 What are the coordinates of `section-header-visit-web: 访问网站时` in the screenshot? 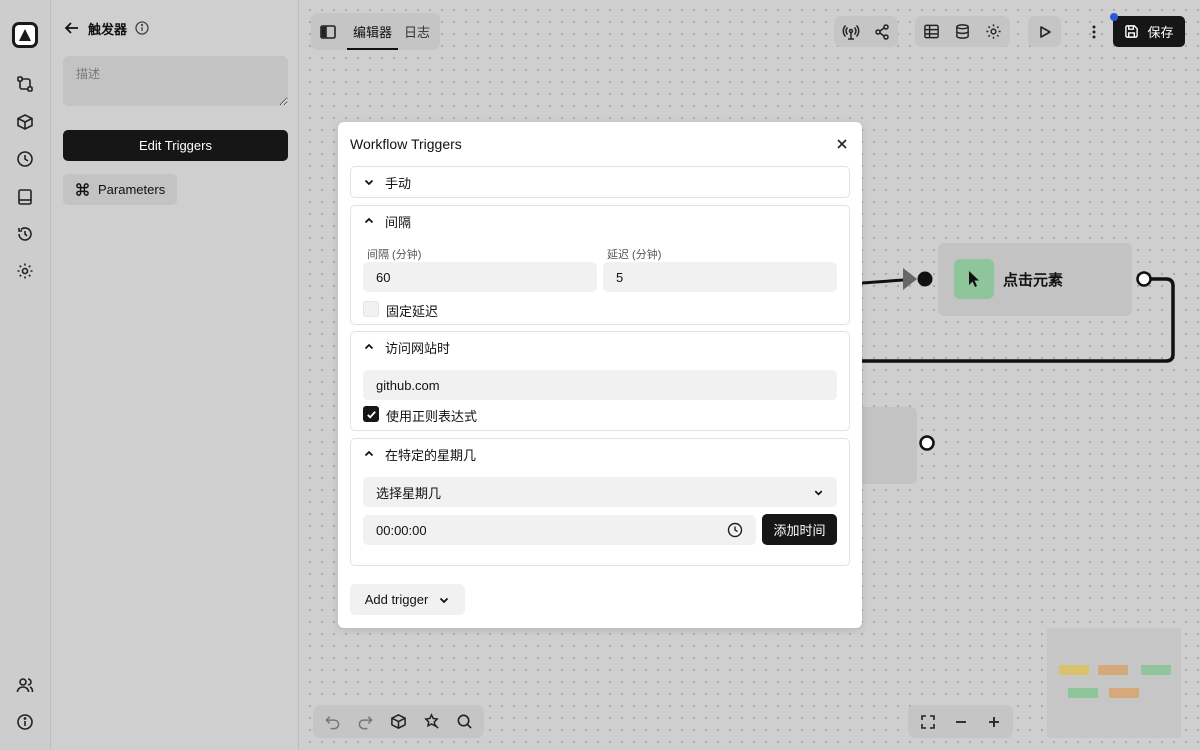 It's located at (406, 347).